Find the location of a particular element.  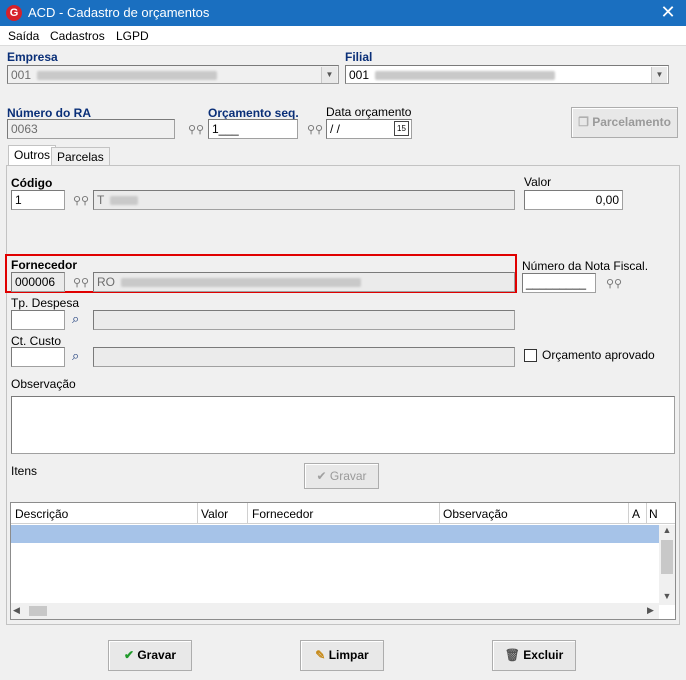

tp-despesa-field is located at coordinates (38, 320).